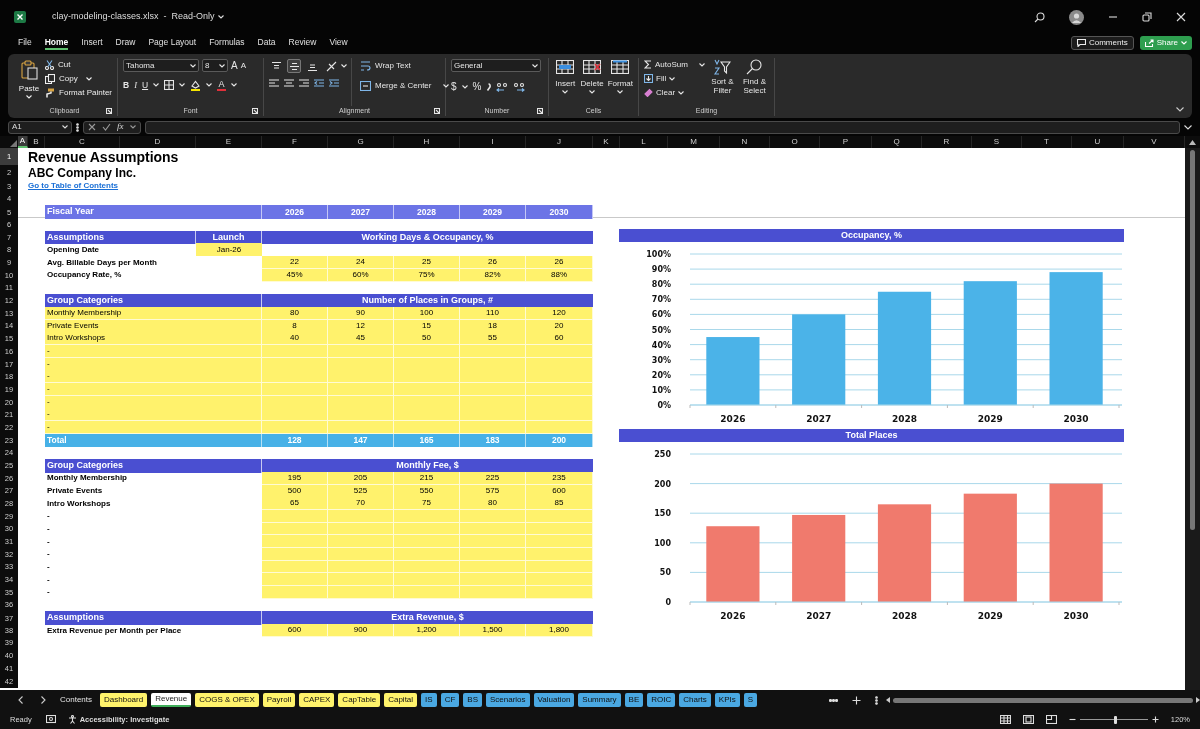 The height and width of the screenshot is (729, 1200). What do you see at coordinates (722, 82) in the screenshot?
I see `sort-filter-button: Sort & Filter` at bounding box center [722, 82].